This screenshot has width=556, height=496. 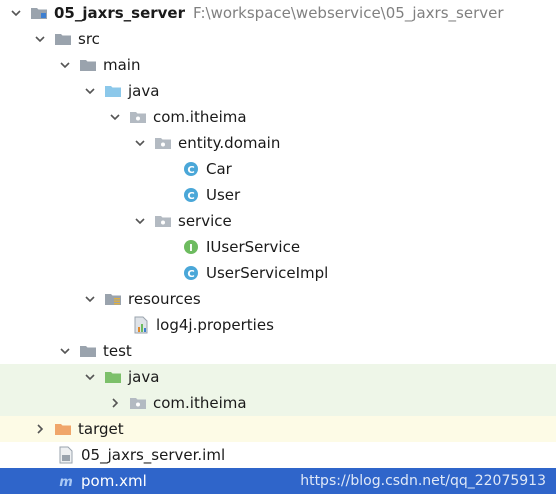 What do you see at coordinates (66, 455) in the screenshot?
I see `iml-file-icon` at bounding box center [66, 455].